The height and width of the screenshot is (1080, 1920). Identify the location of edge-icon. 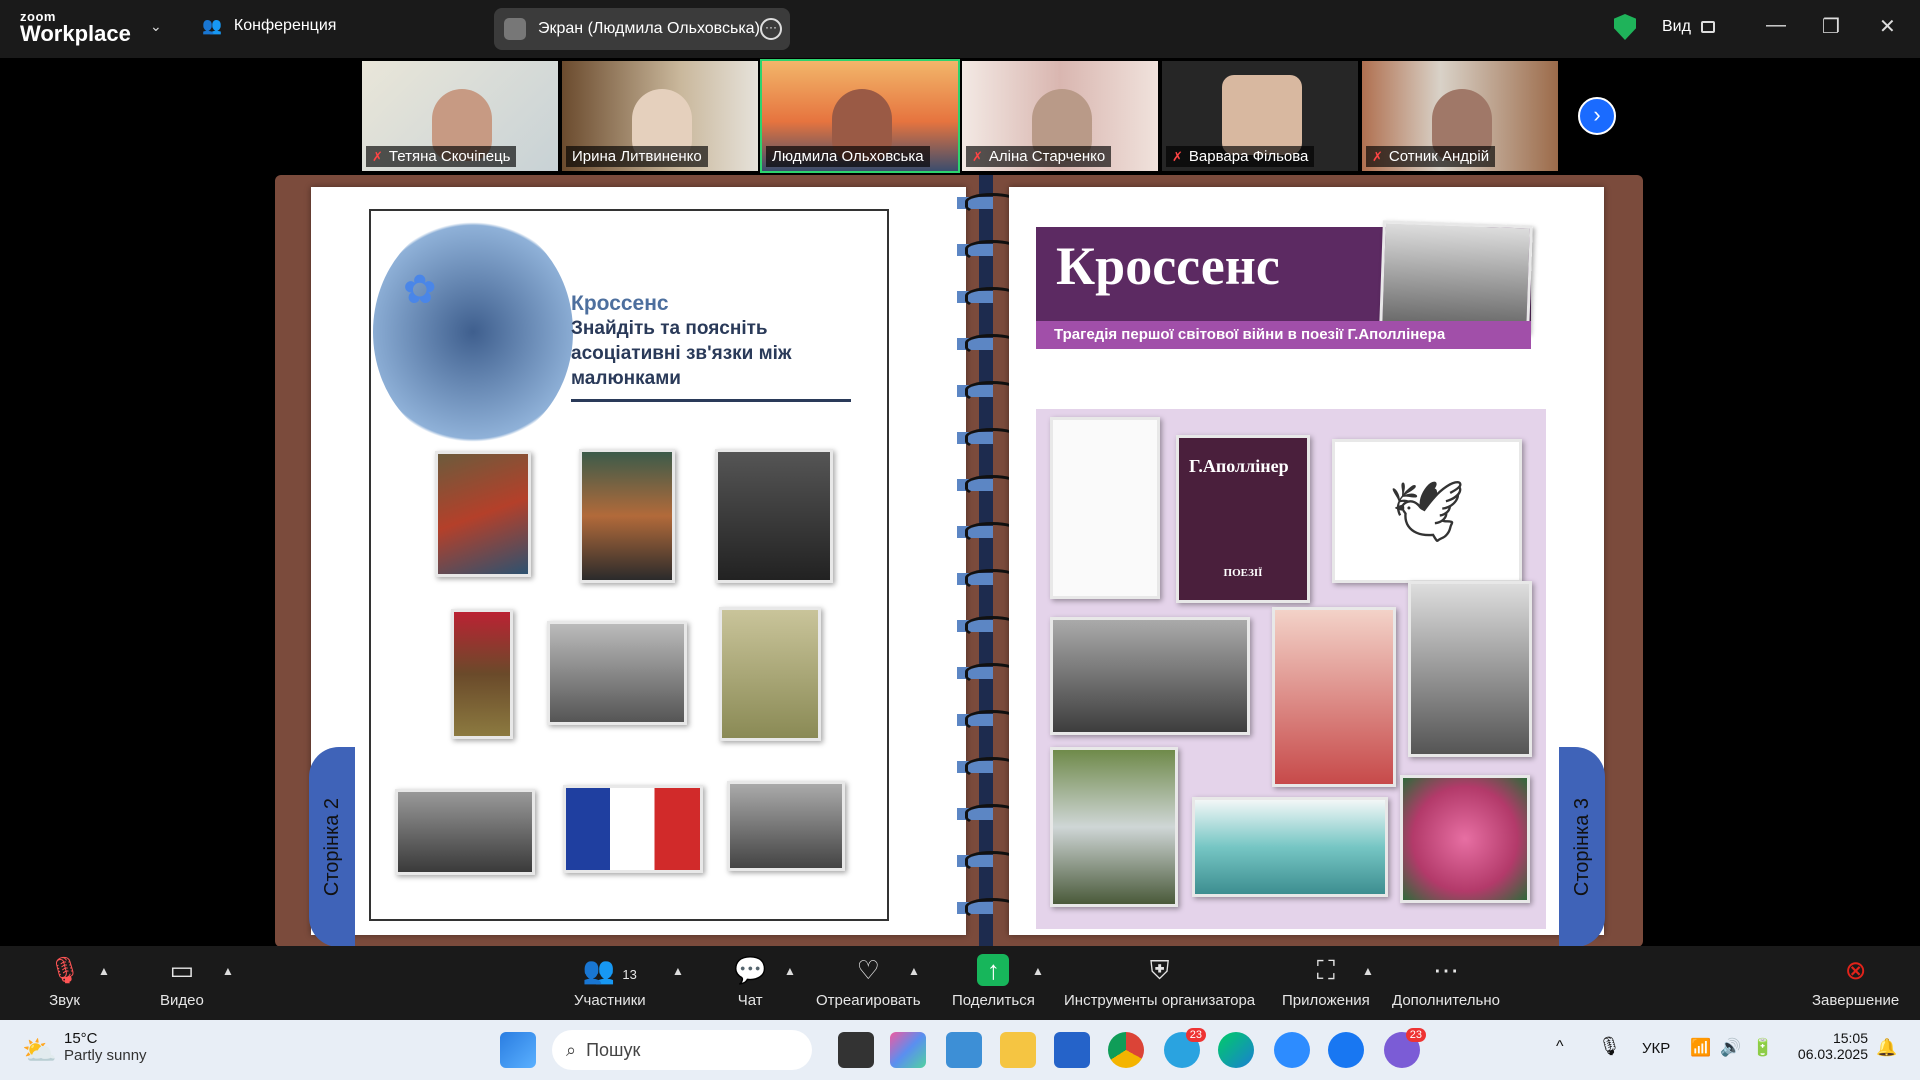
(1236, 1050).